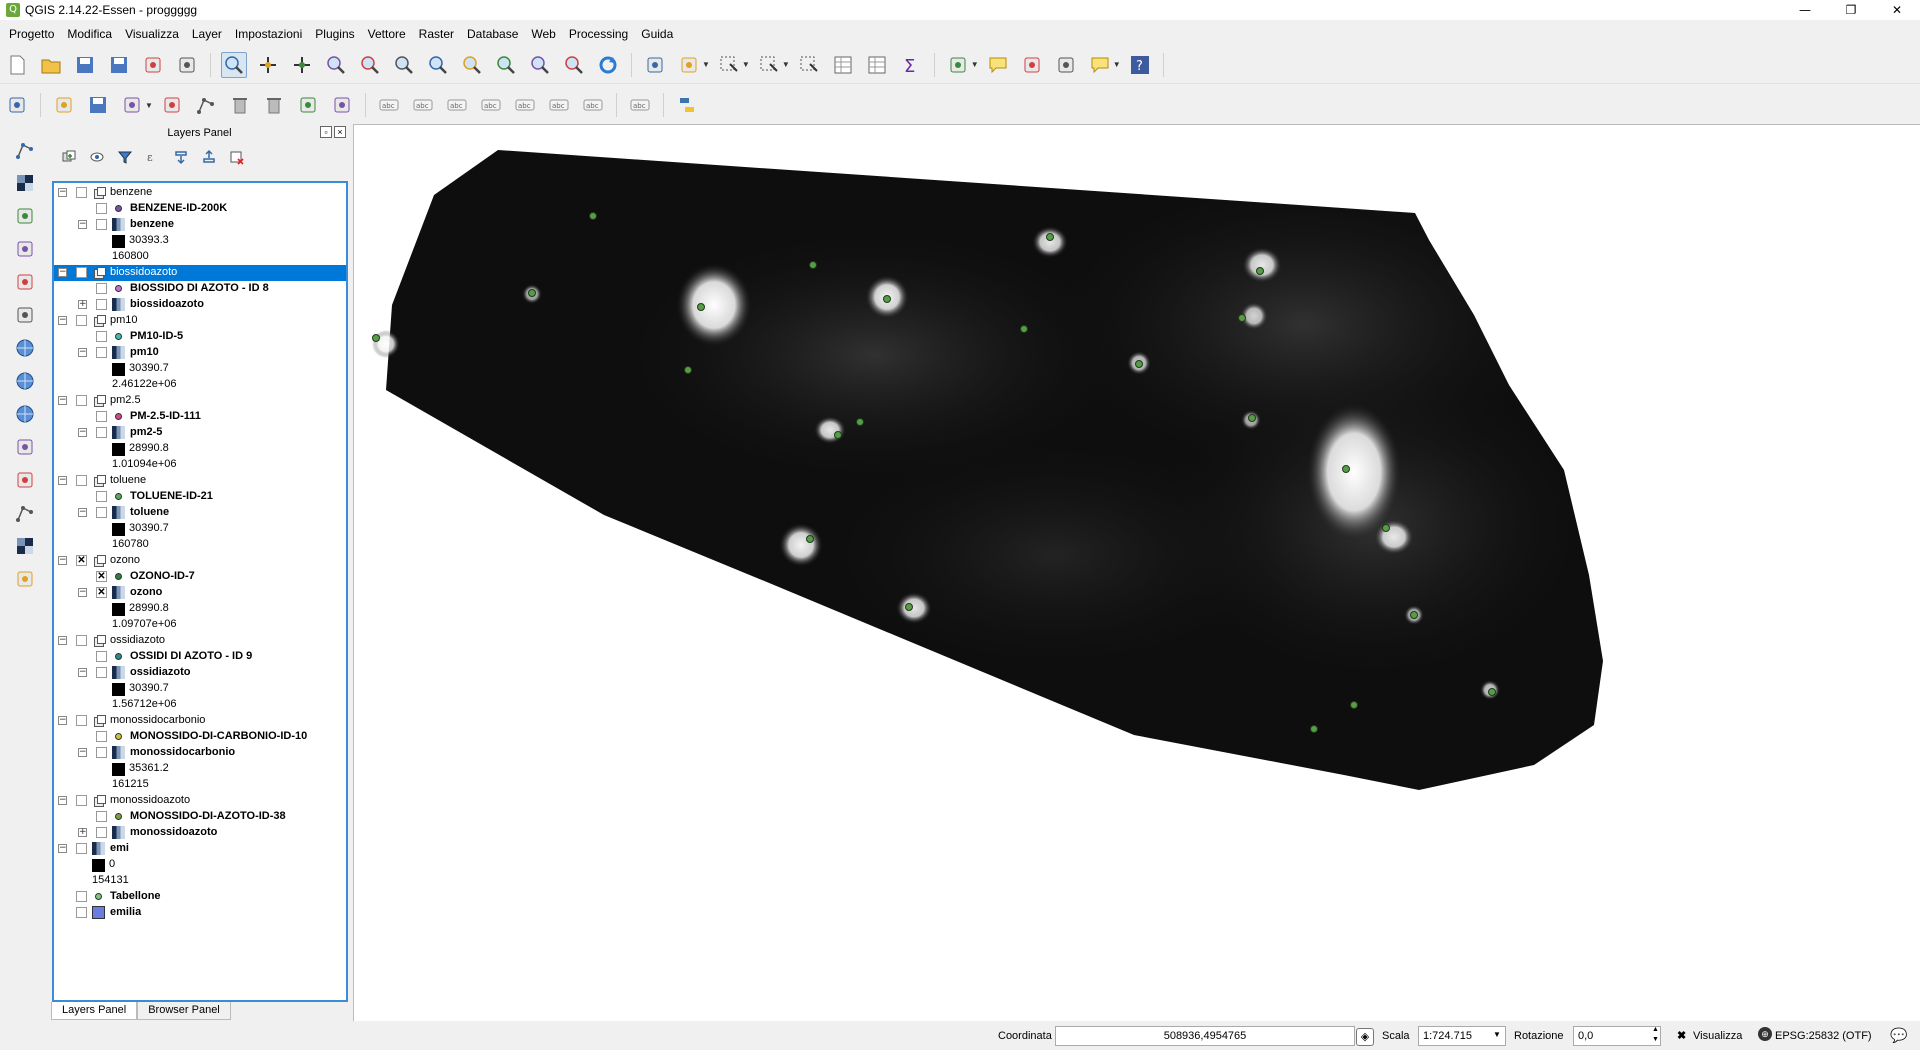 This screenshot has width=1920, height=1050. What do you see at coordinates (911, 65) in the screenshot?
I see `field-calculator-icon: Σ` at bounding box center [911, 65].